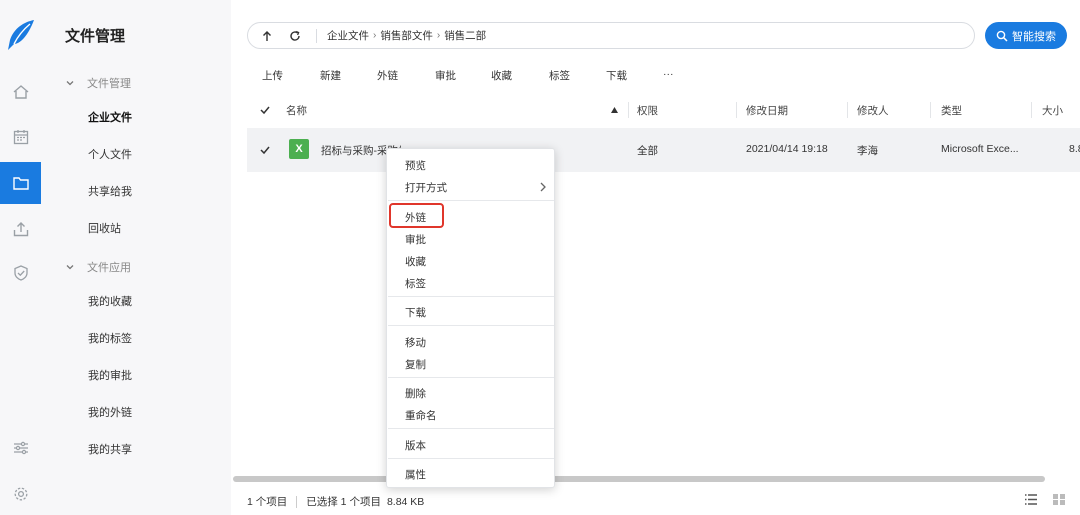 Image resolution: width=1080 pixels, height=515 pixels. Describe the element at coordinates (663, 110) in the screenshot. I see `table-header: 名称 权限 修改日期 修改人 类型 大小` at that location.